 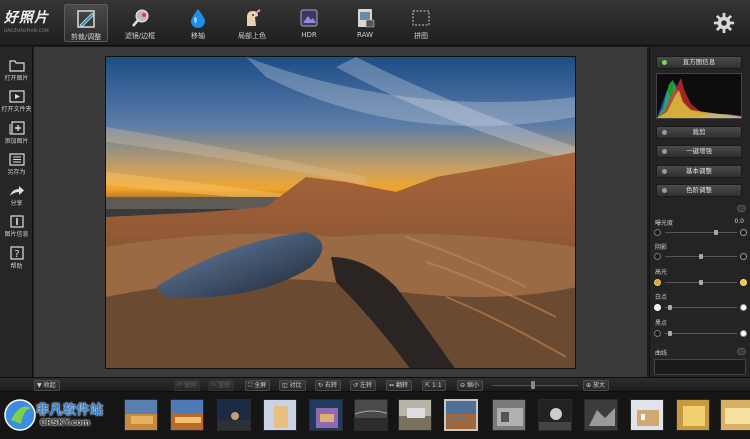 I want to click on tool-collage: 拼图, so click(x=421, y=23).